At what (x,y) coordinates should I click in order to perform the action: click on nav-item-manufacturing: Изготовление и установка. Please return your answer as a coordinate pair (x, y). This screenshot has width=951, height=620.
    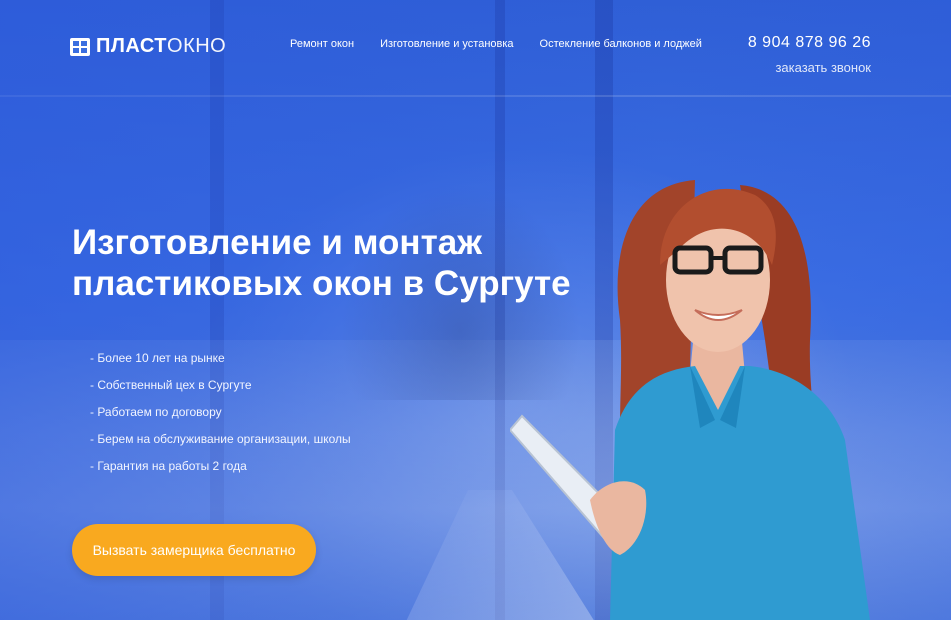
    Looking at the image, I should click on (446, 44).